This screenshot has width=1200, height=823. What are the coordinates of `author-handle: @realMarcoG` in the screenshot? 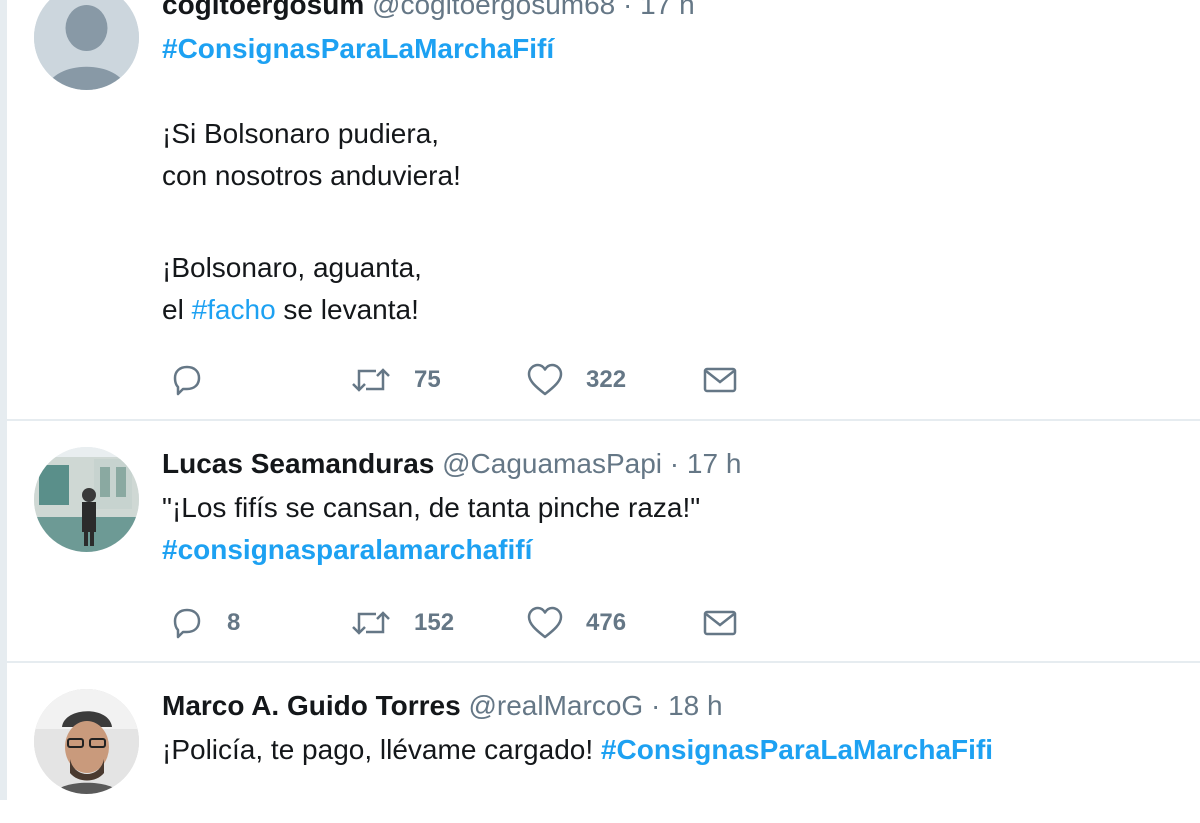 It's located at (555, 705).